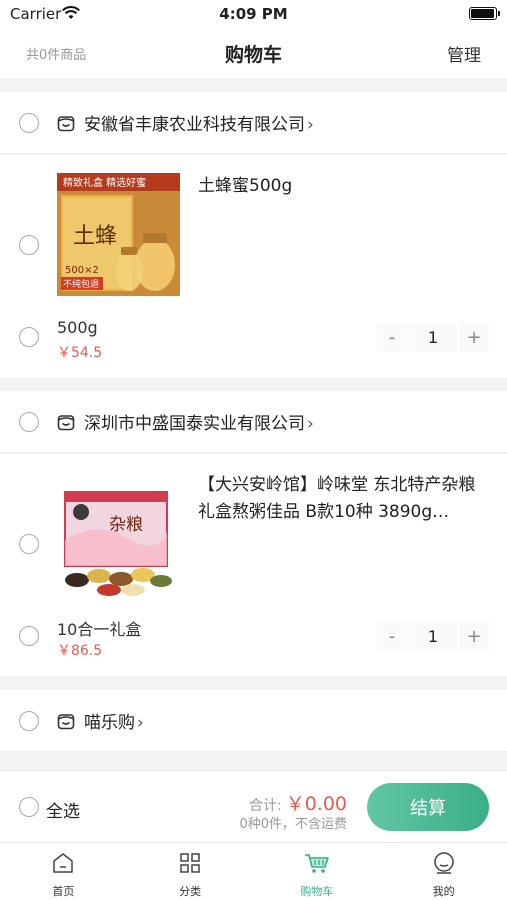  What do you see at coordinates (316, 804) in the screenshot?
I see `total-amount: ￥0.00` at bounding box center [316, 804].